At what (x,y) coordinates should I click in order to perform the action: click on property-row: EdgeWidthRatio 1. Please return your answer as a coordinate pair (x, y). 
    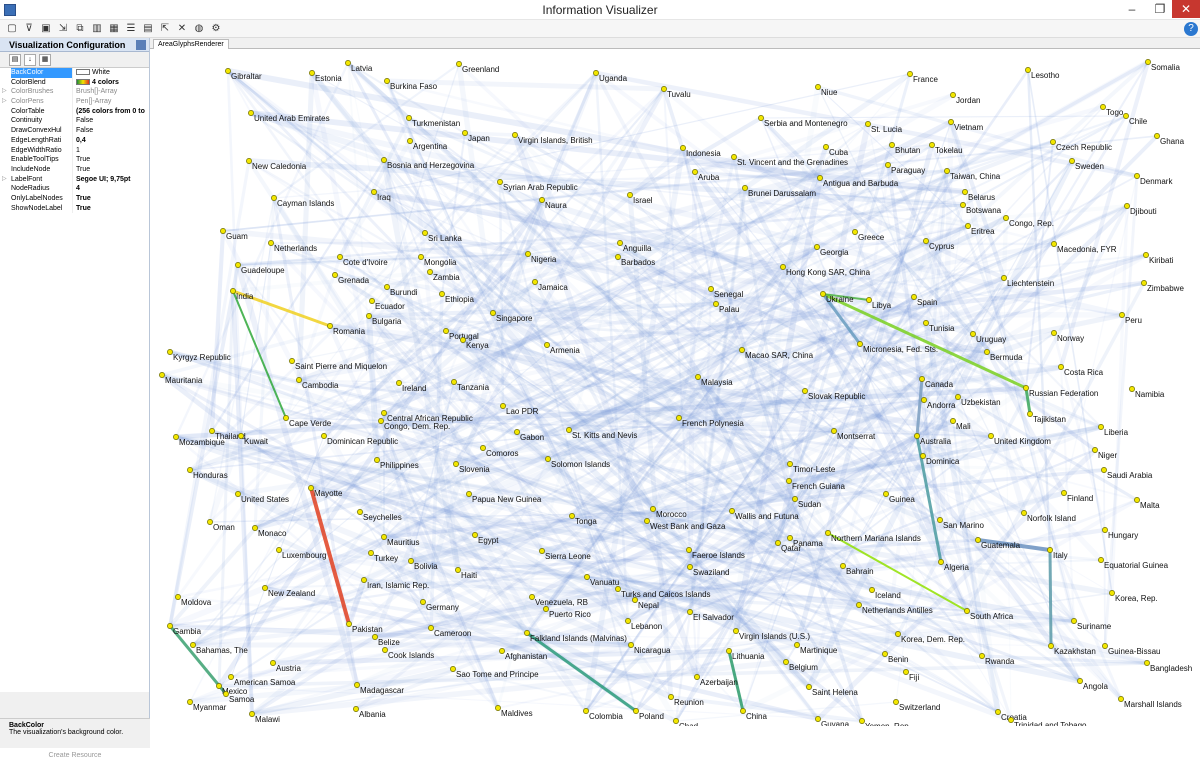
    Looking at the image, I should click on (74, 150).